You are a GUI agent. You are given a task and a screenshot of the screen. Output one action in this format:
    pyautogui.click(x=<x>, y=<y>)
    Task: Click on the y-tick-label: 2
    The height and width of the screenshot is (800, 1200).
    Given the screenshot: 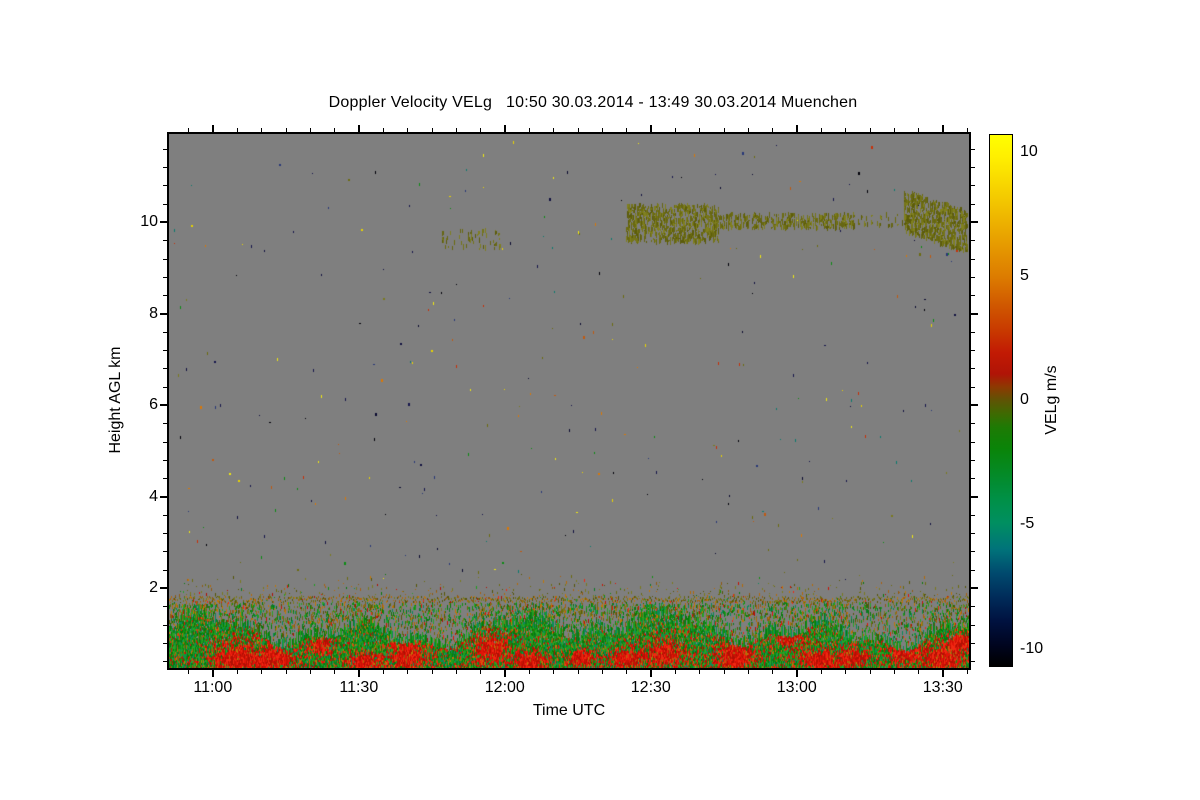 What is the action you would take?
    pyautogui.click(x=153, y=587)
    